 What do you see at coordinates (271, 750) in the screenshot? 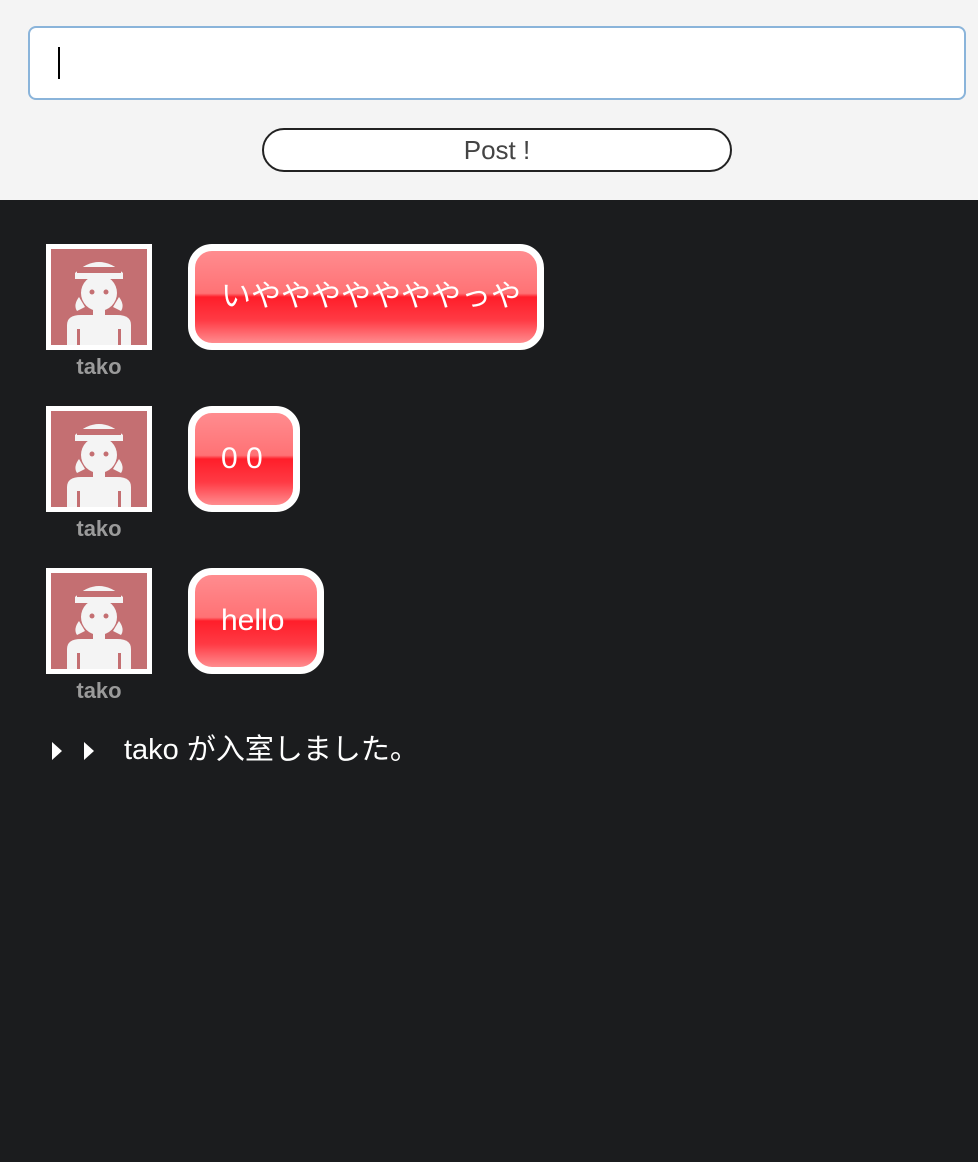
I see `system-notice-text: tako が入室しました。` at bounding box center [271, 750].